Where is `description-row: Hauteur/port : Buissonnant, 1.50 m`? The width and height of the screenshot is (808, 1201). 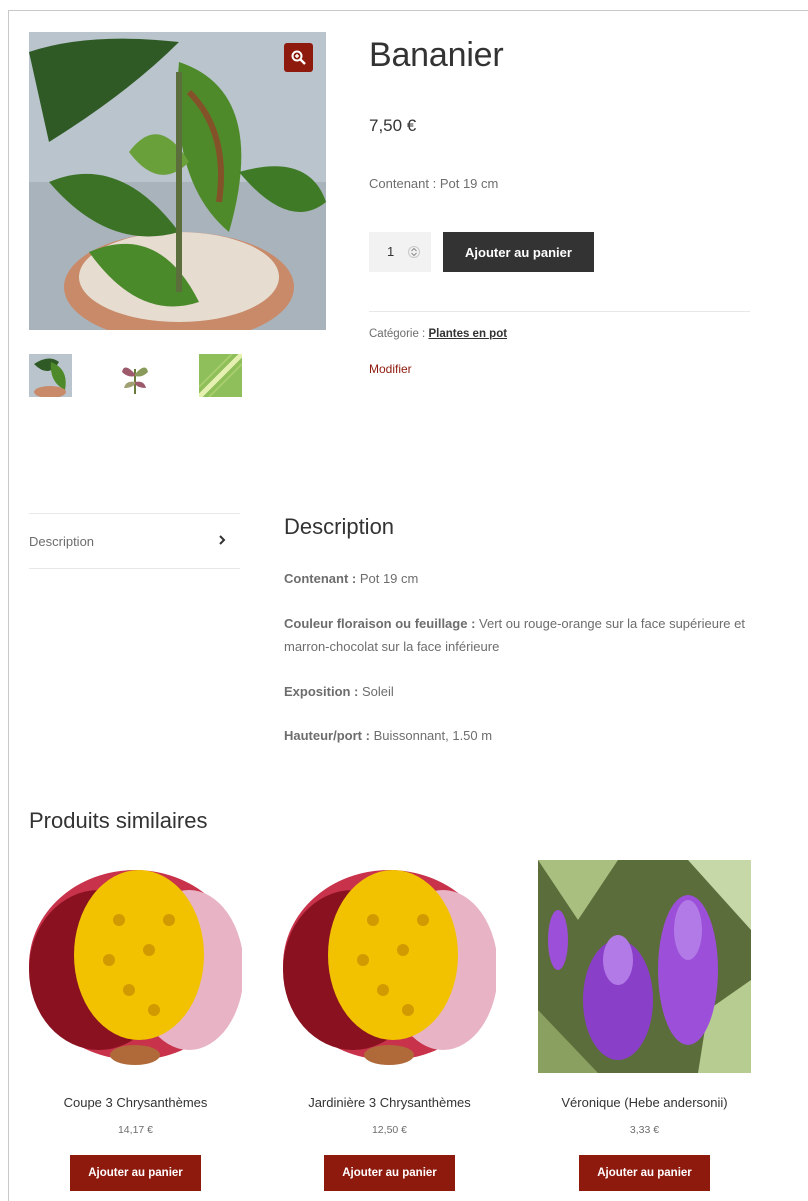 description-row: Hauteur/port : Buissonnant, 1.50 m is located at coordinates (519, 735).